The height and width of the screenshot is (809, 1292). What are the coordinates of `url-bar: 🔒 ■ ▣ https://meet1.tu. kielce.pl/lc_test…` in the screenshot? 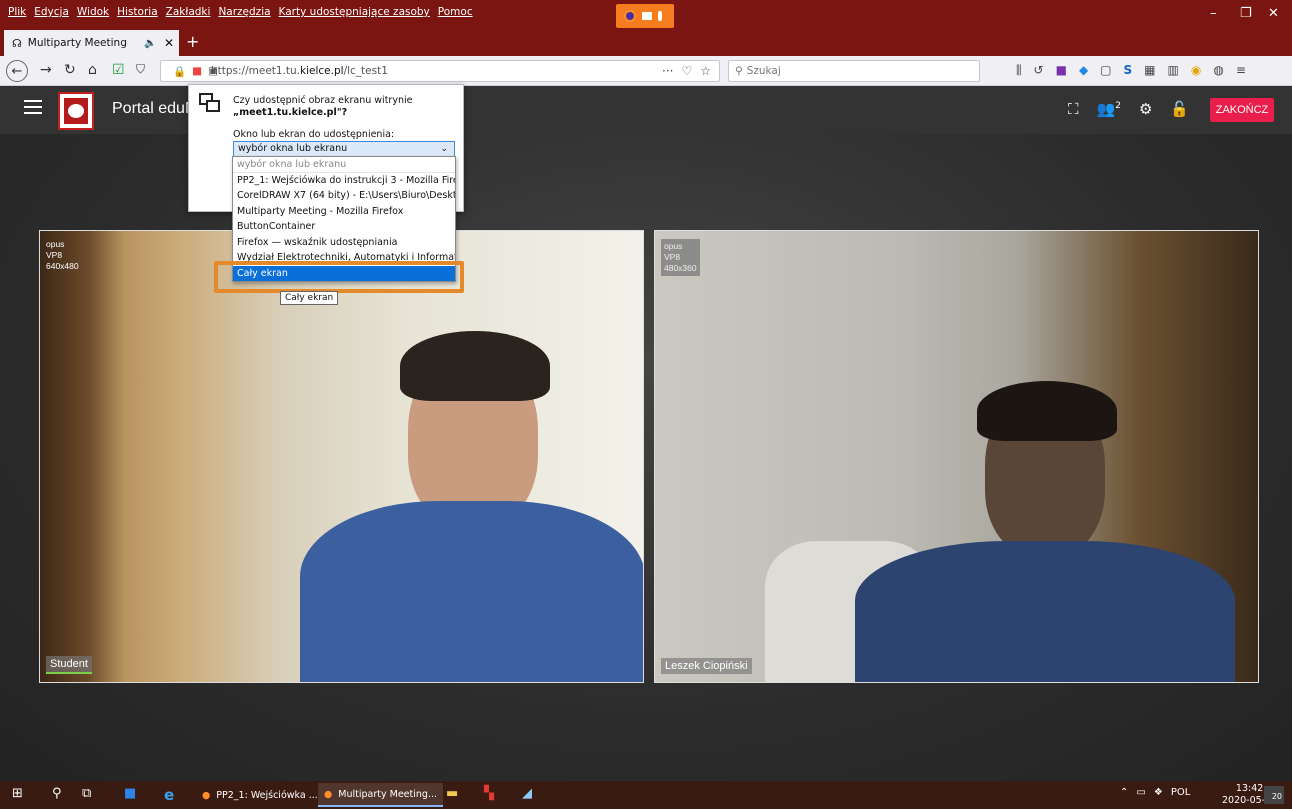 It's located at (440, 71).